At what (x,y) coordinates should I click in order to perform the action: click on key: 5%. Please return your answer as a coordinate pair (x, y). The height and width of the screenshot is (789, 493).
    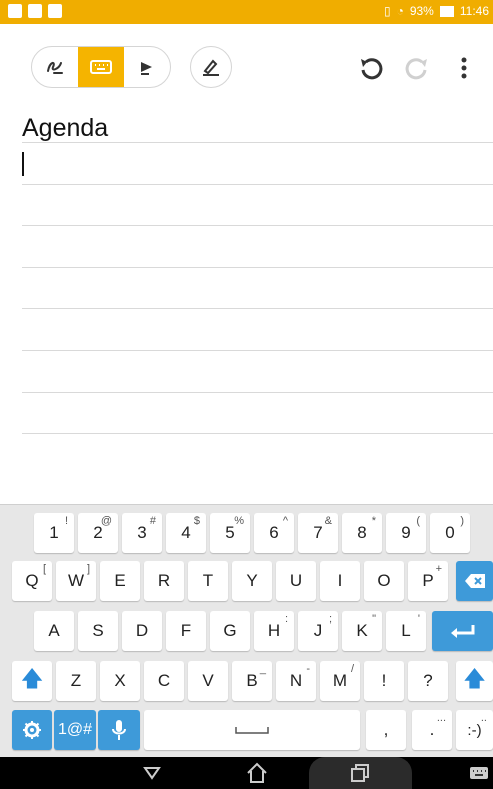
    Looking at the image, I should click on (230, 533).